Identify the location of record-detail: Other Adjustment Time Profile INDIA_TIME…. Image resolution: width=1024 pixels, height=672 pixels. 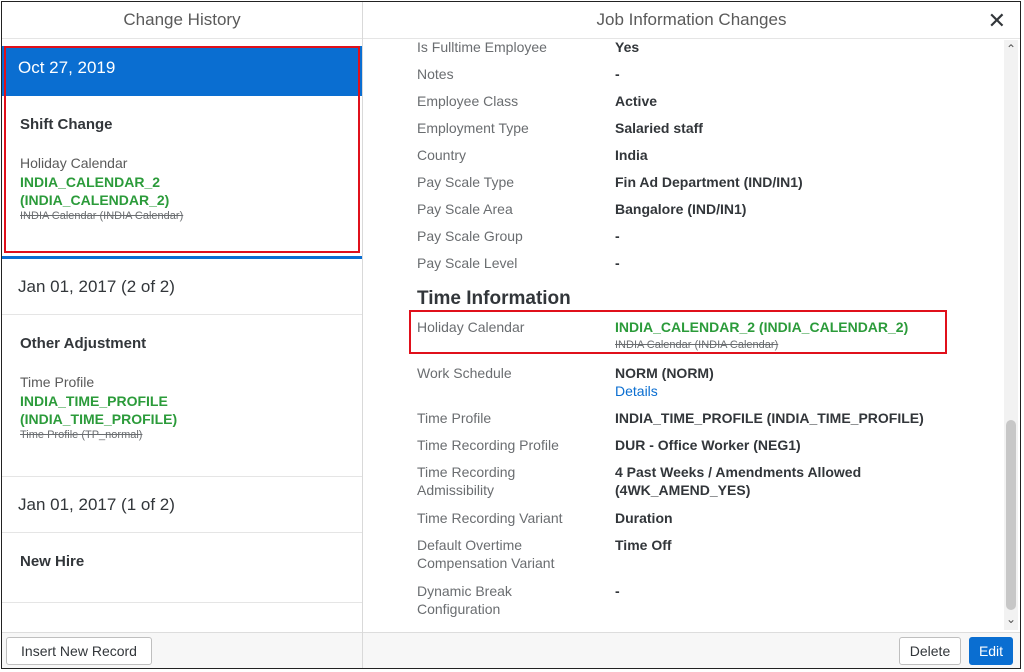
(182, 396).